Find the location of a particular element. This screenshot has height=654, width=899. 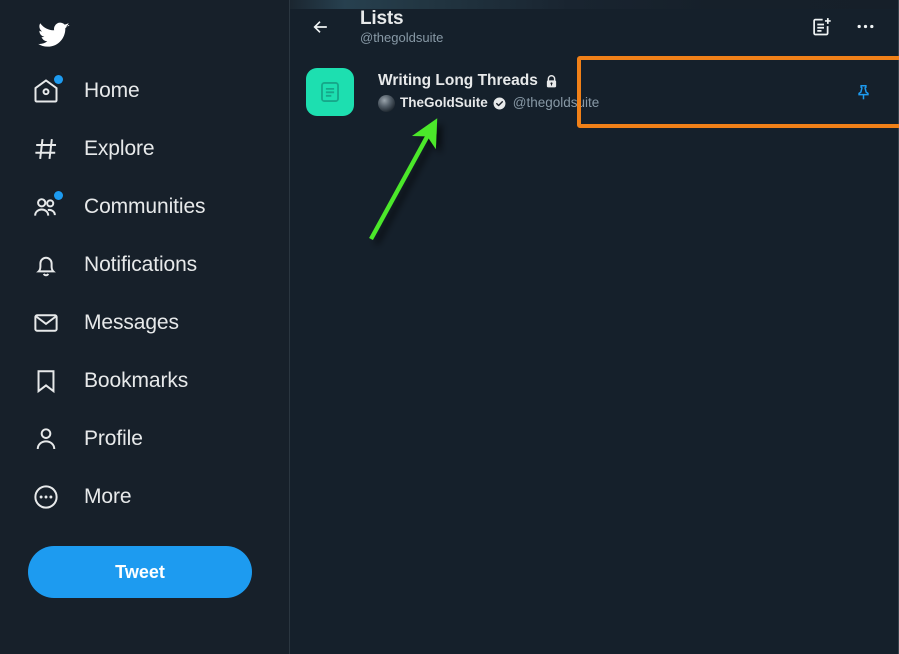

owner-handle: @thegoldsuite is located at coordinates (556, 103).